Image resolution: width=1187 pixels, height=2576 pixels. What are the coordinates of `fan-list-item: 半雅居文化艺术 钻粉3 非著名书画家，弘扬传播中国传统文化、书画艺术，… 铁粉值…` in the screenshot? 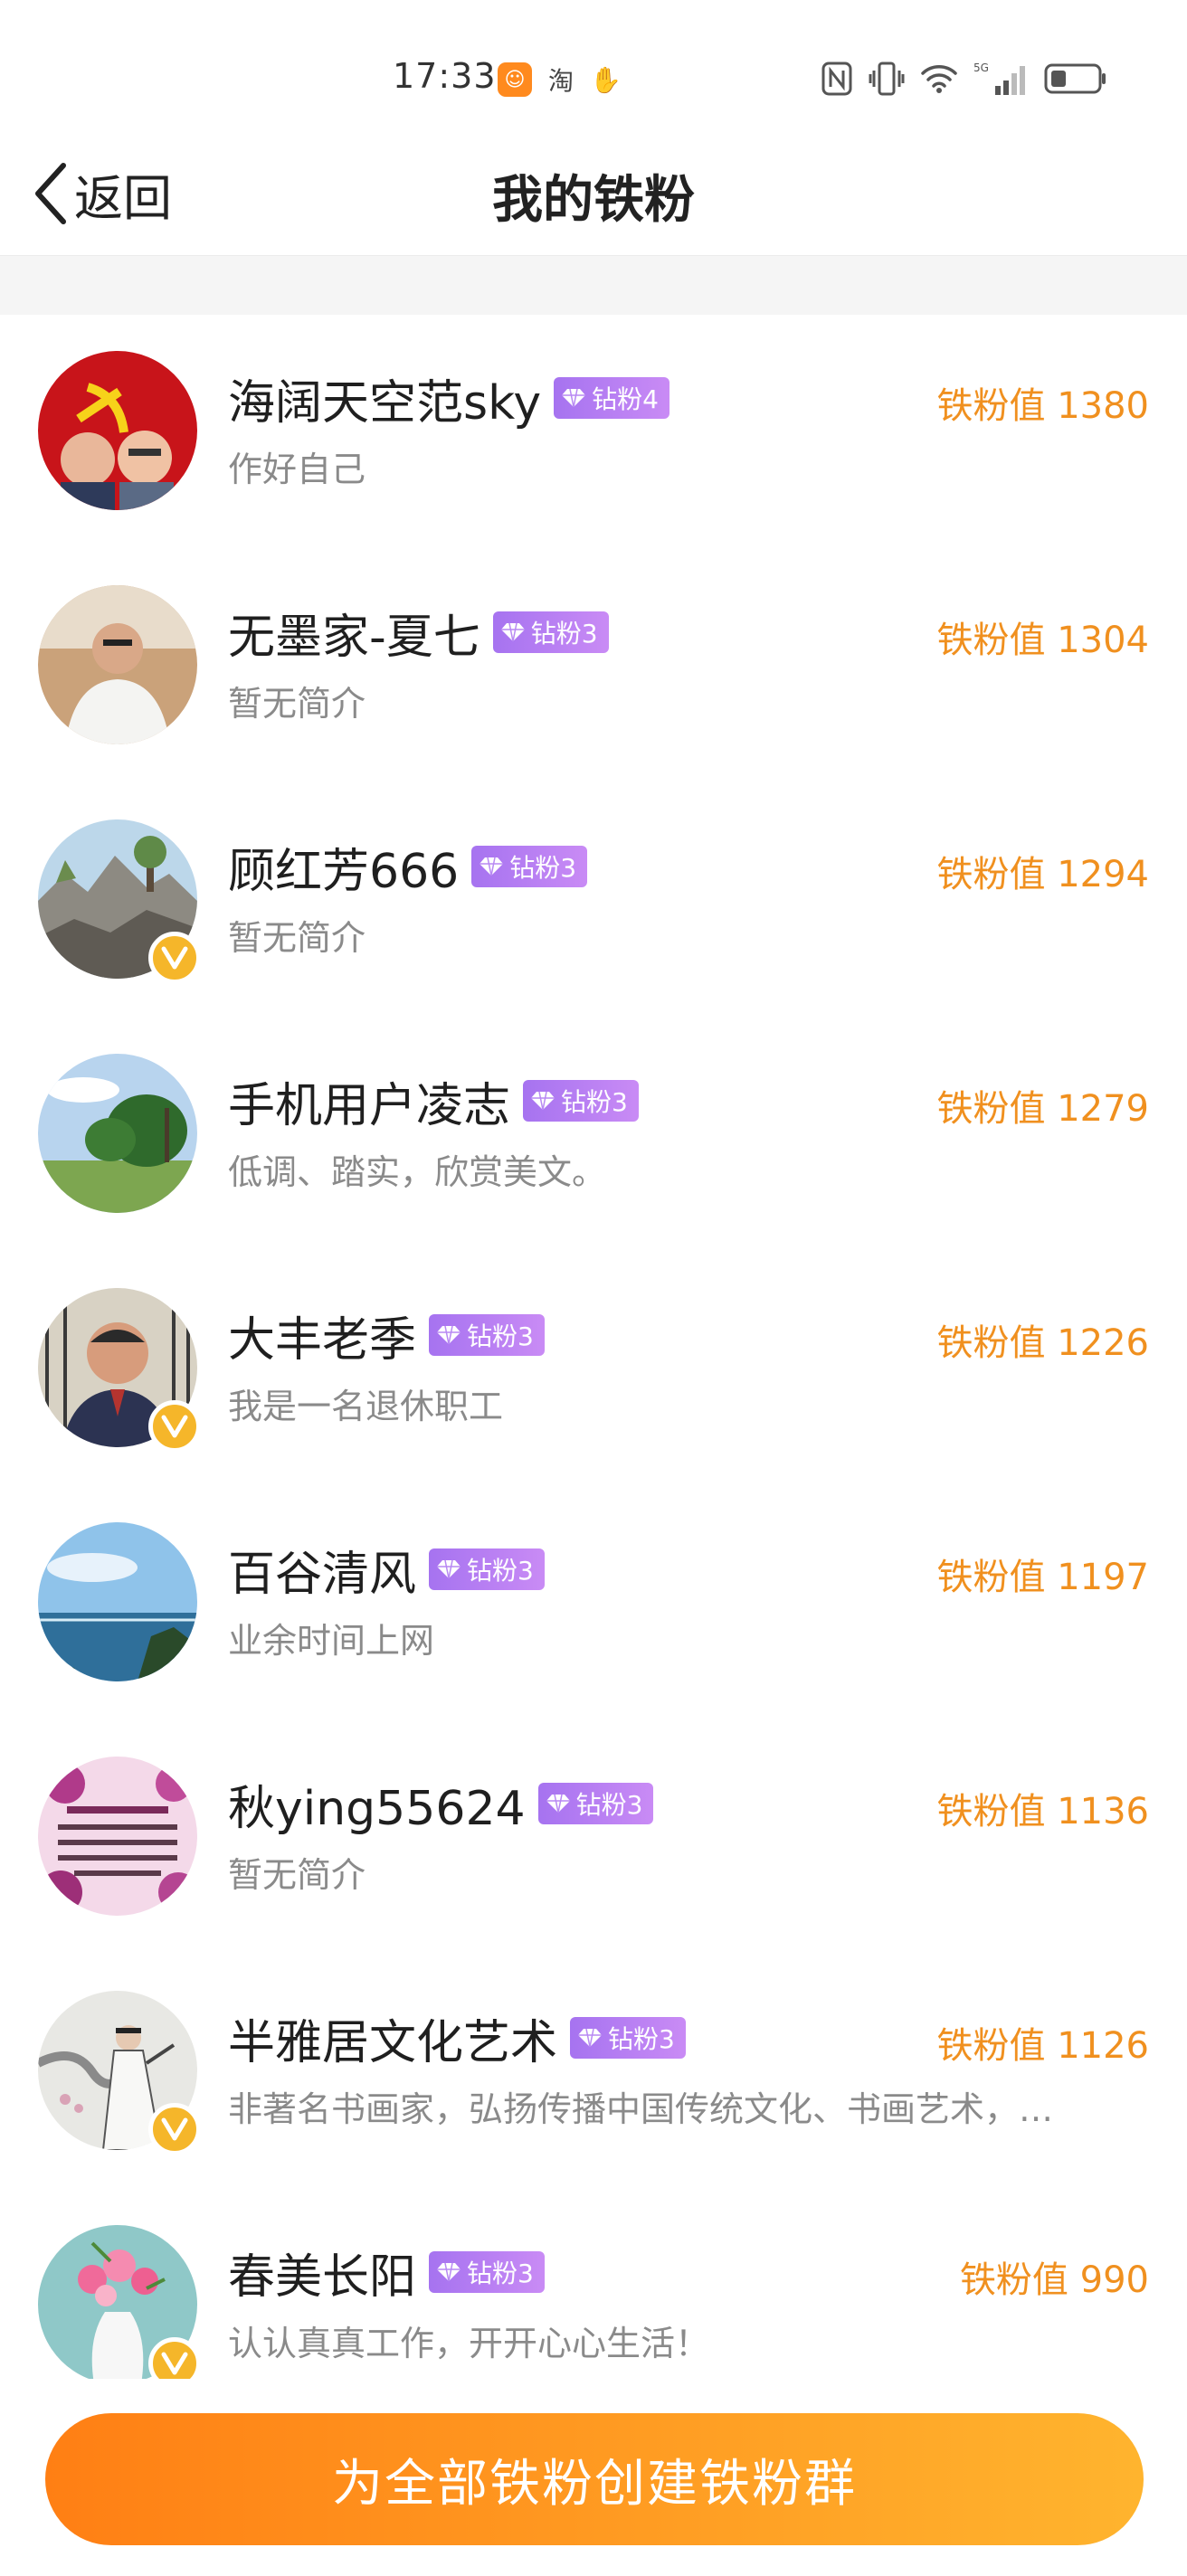 It's located at (593, 2072).